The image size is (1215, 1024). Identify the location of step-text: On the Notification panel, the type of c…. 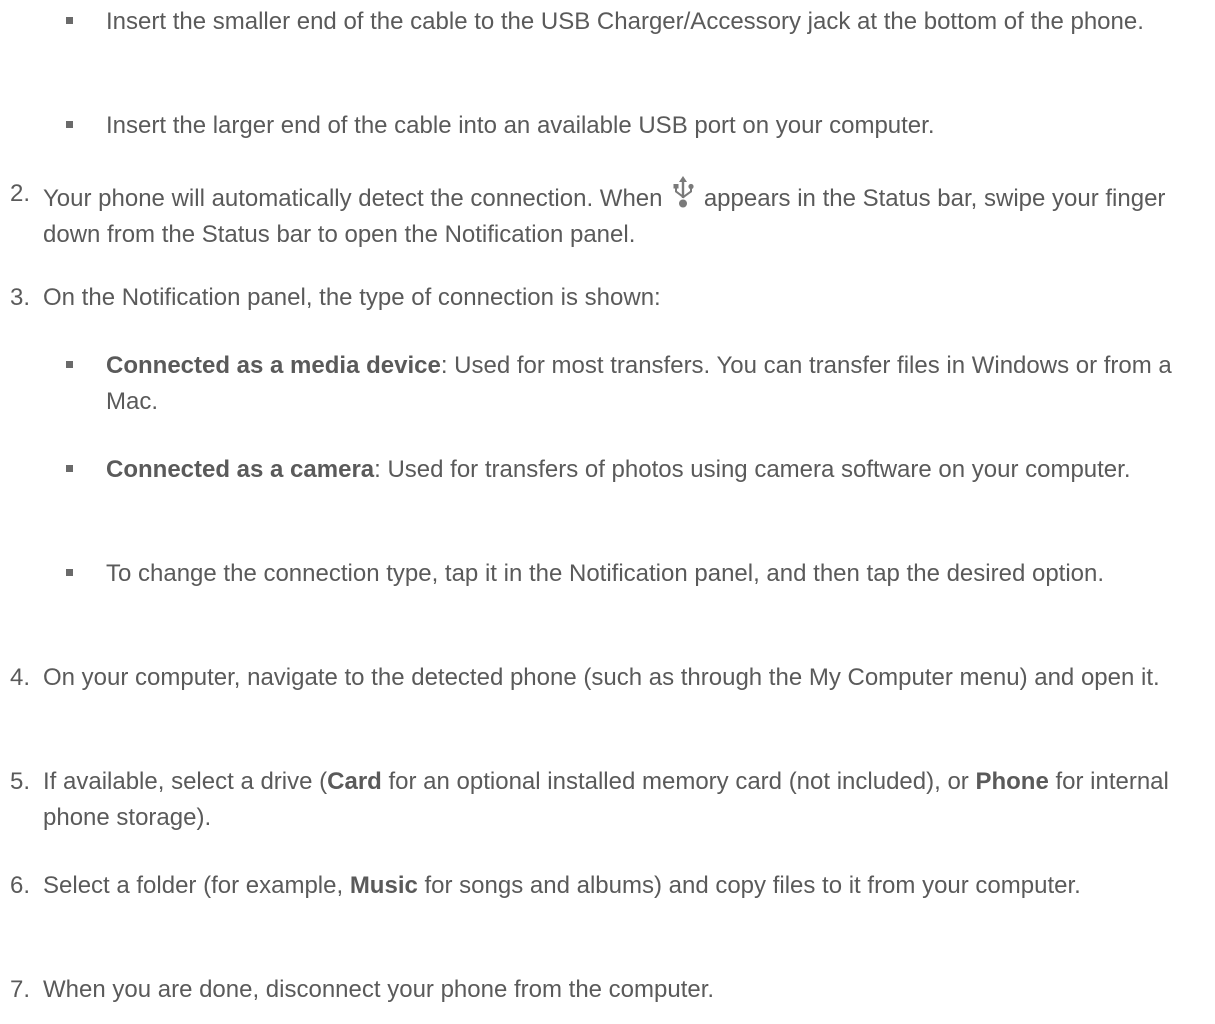
(352, 297).